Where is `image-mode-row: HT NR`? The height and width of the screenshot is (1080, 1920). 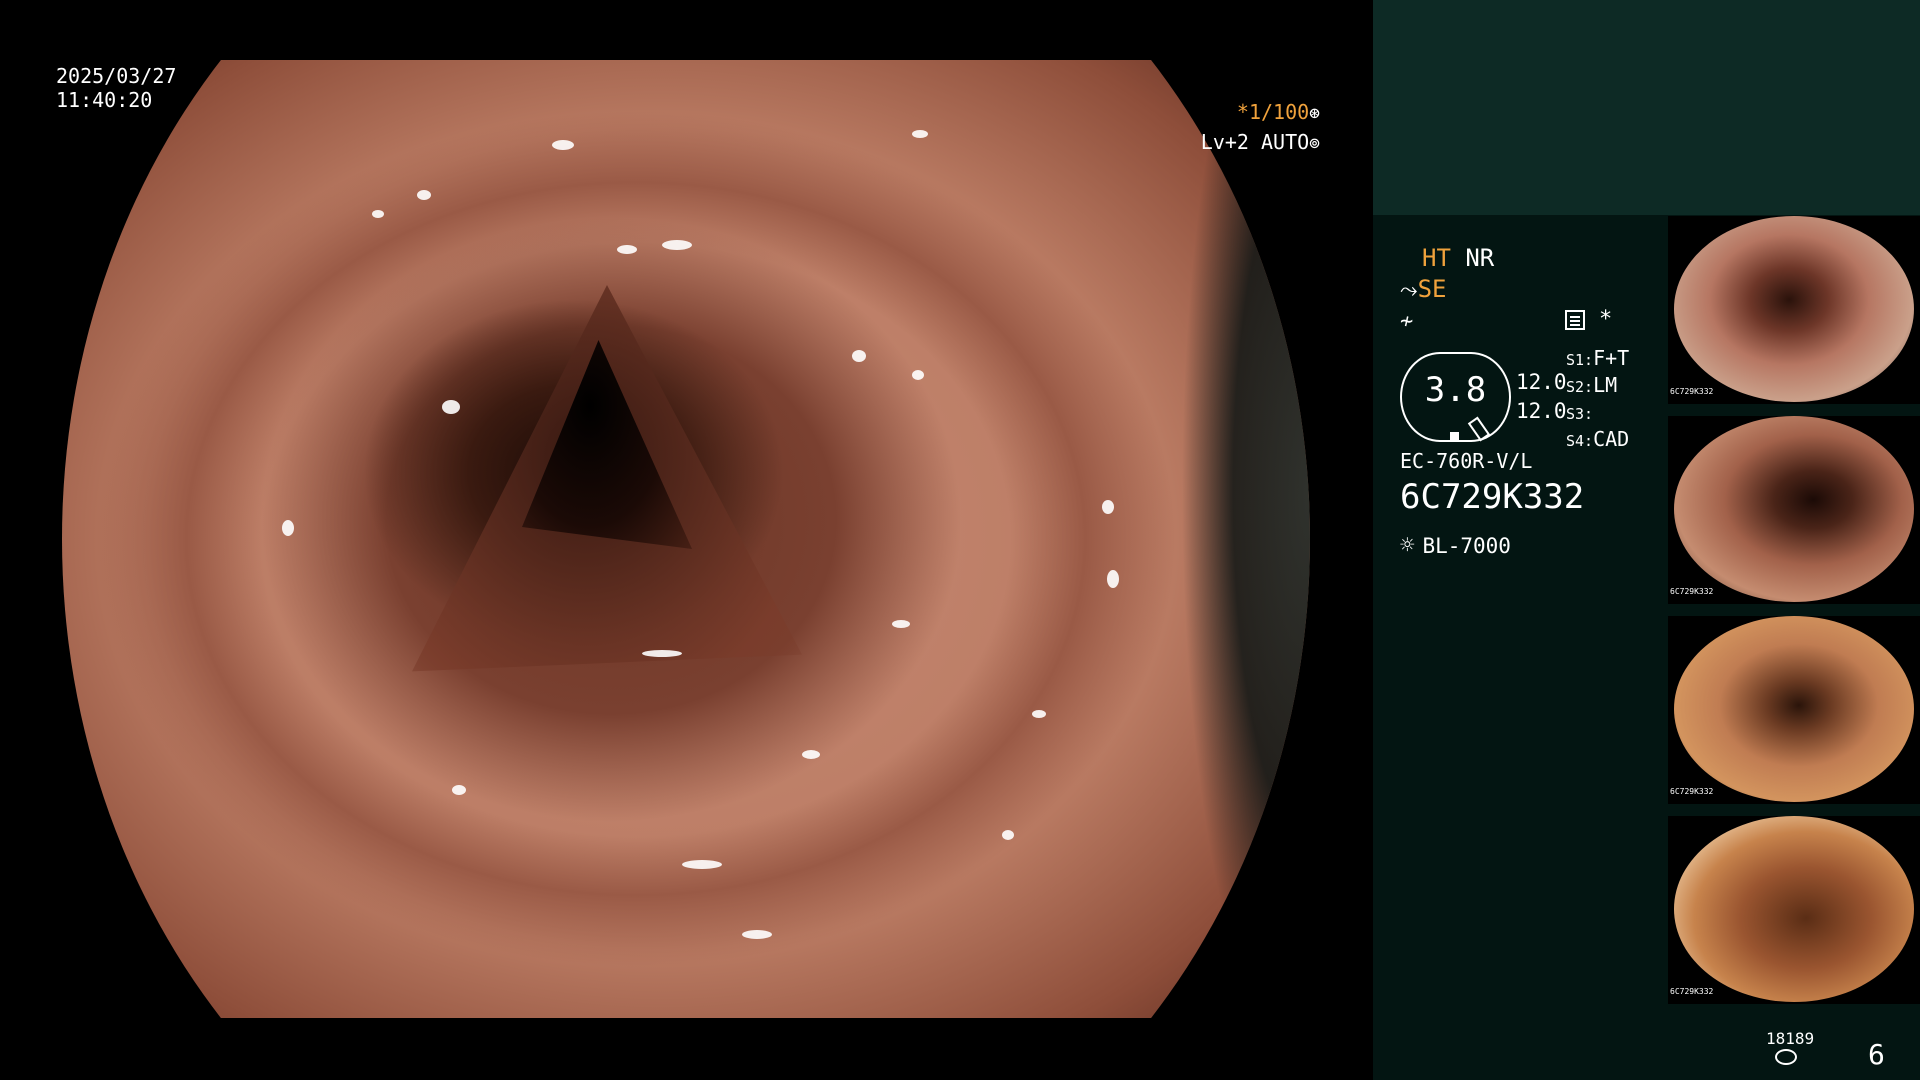 image-mode-row: HT NR is located at coordinates (1458, 258).